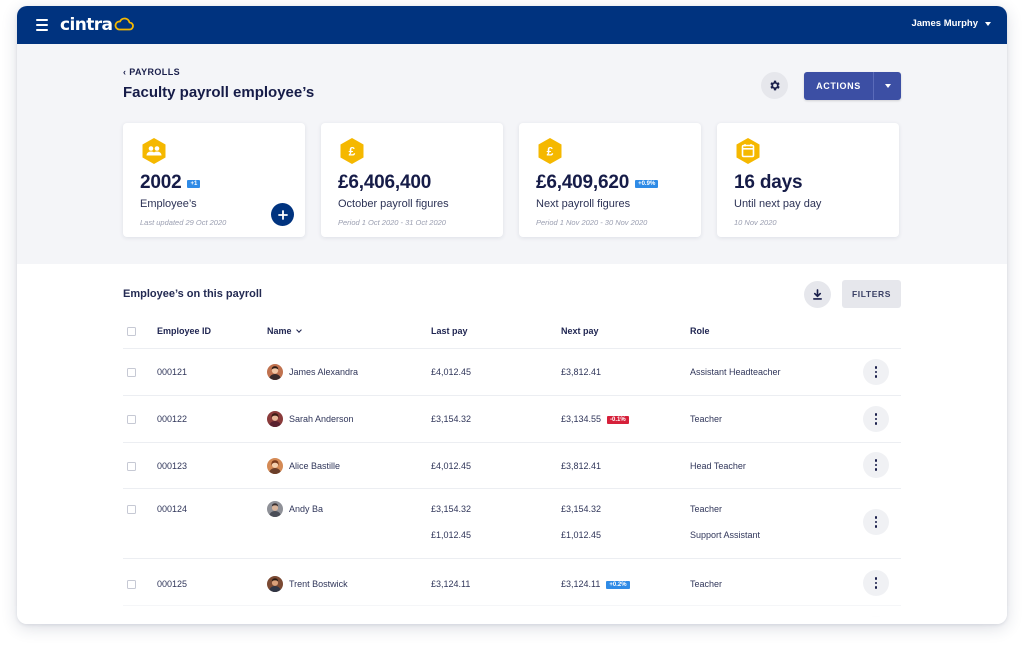  What do you see at coordinates (323, 372) in the screenshot?
I see `employee-name: James Alexandra` at bounding box center [323, 372].